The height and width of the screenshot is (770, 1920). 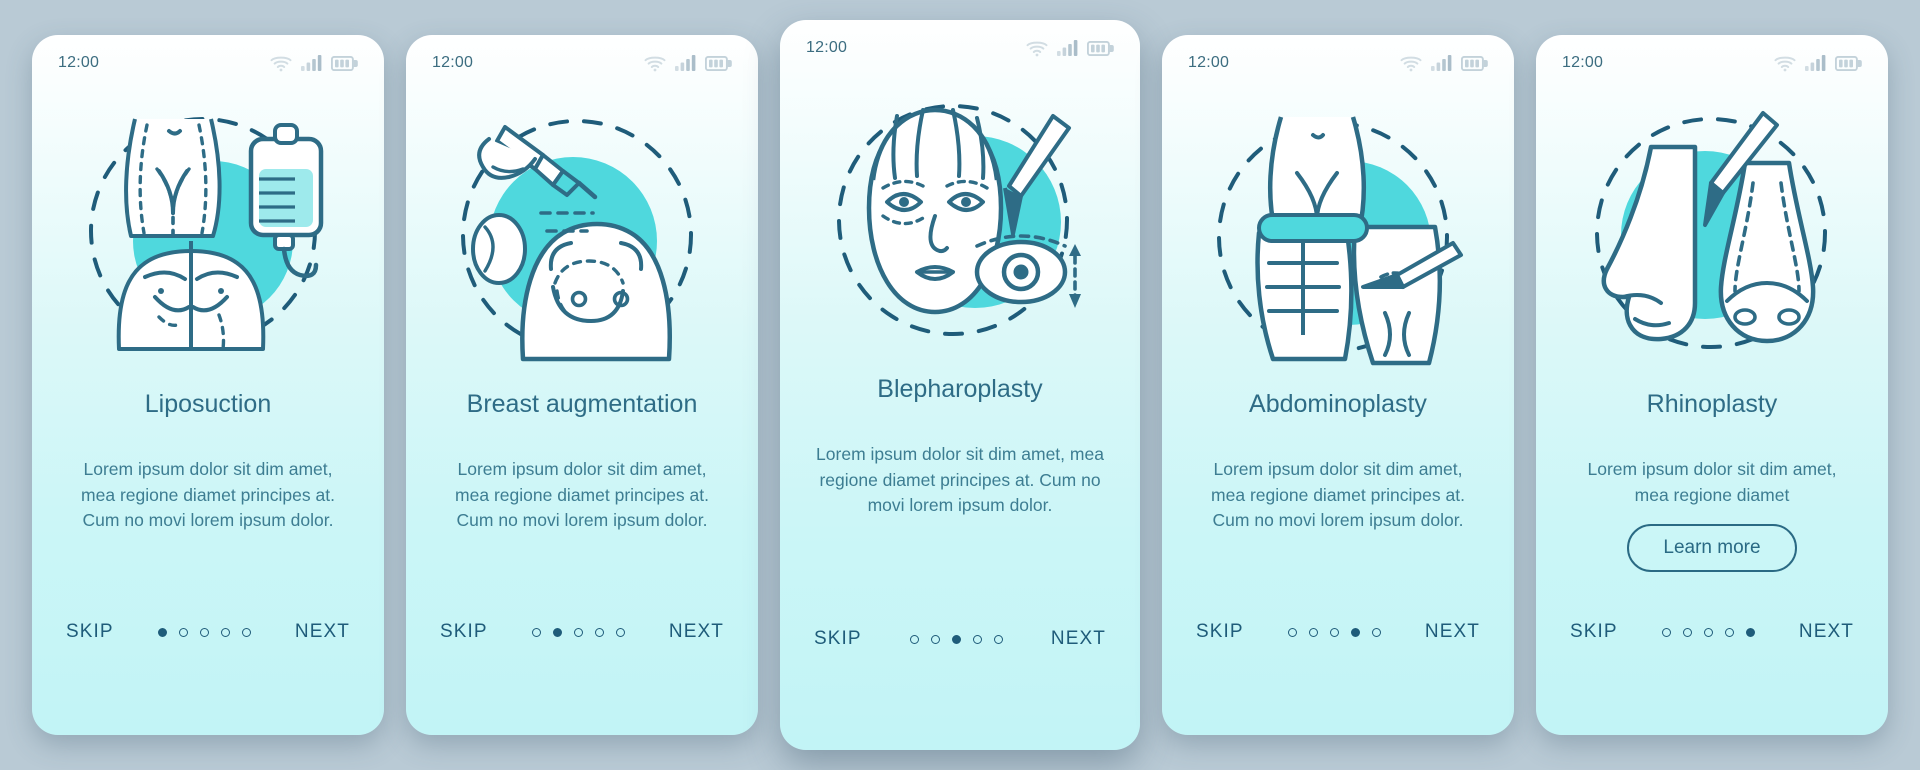 What do you see at coordinates (1338, 231) in the screenshot?
I see `abdominoplasty-illustration` at bounding box center [1338, 231].